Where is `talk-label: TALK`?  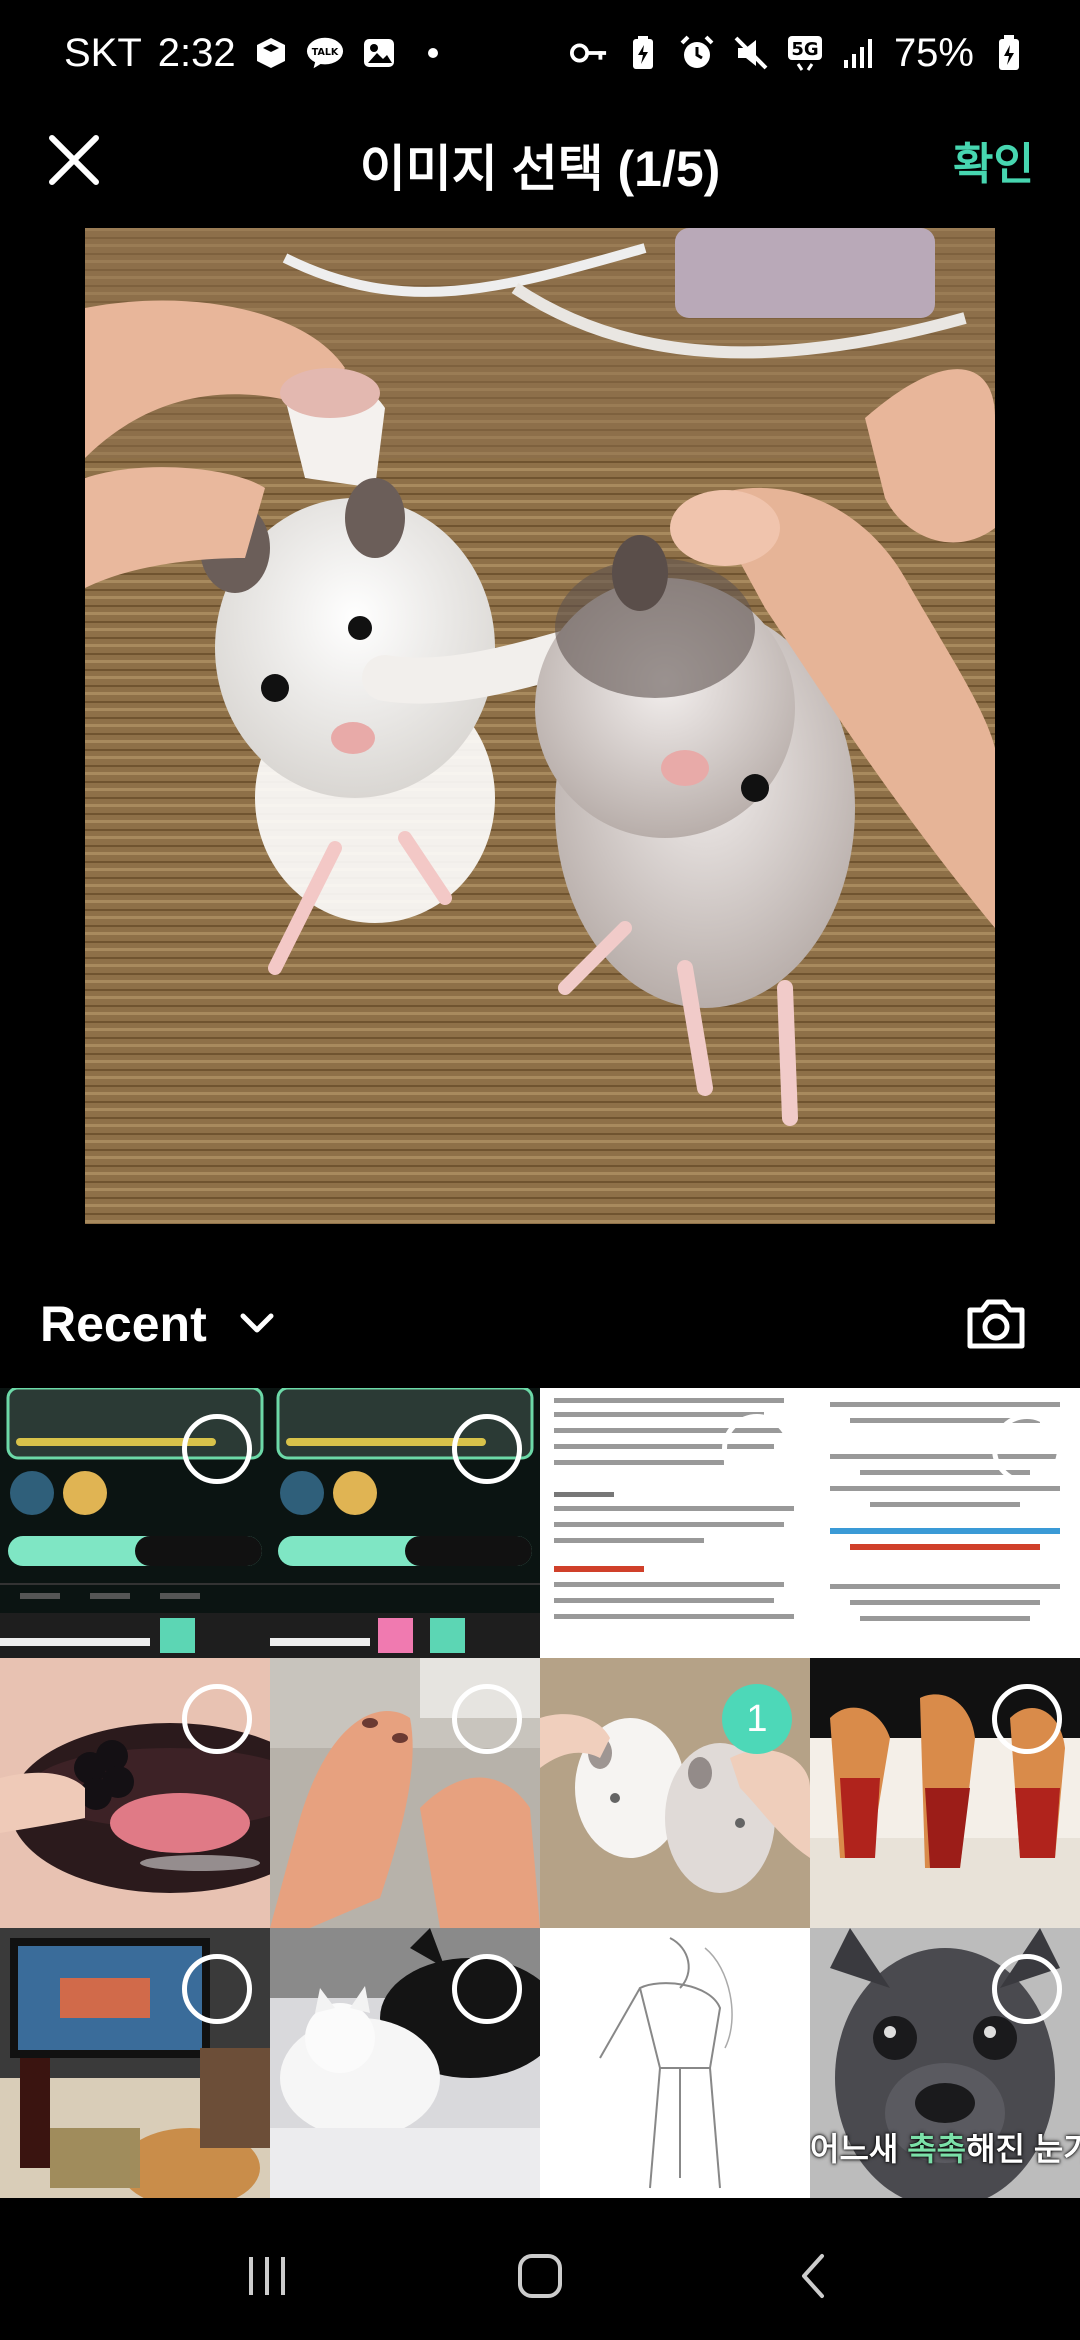
talk-label: TALK is located at coordinates (324, 52).